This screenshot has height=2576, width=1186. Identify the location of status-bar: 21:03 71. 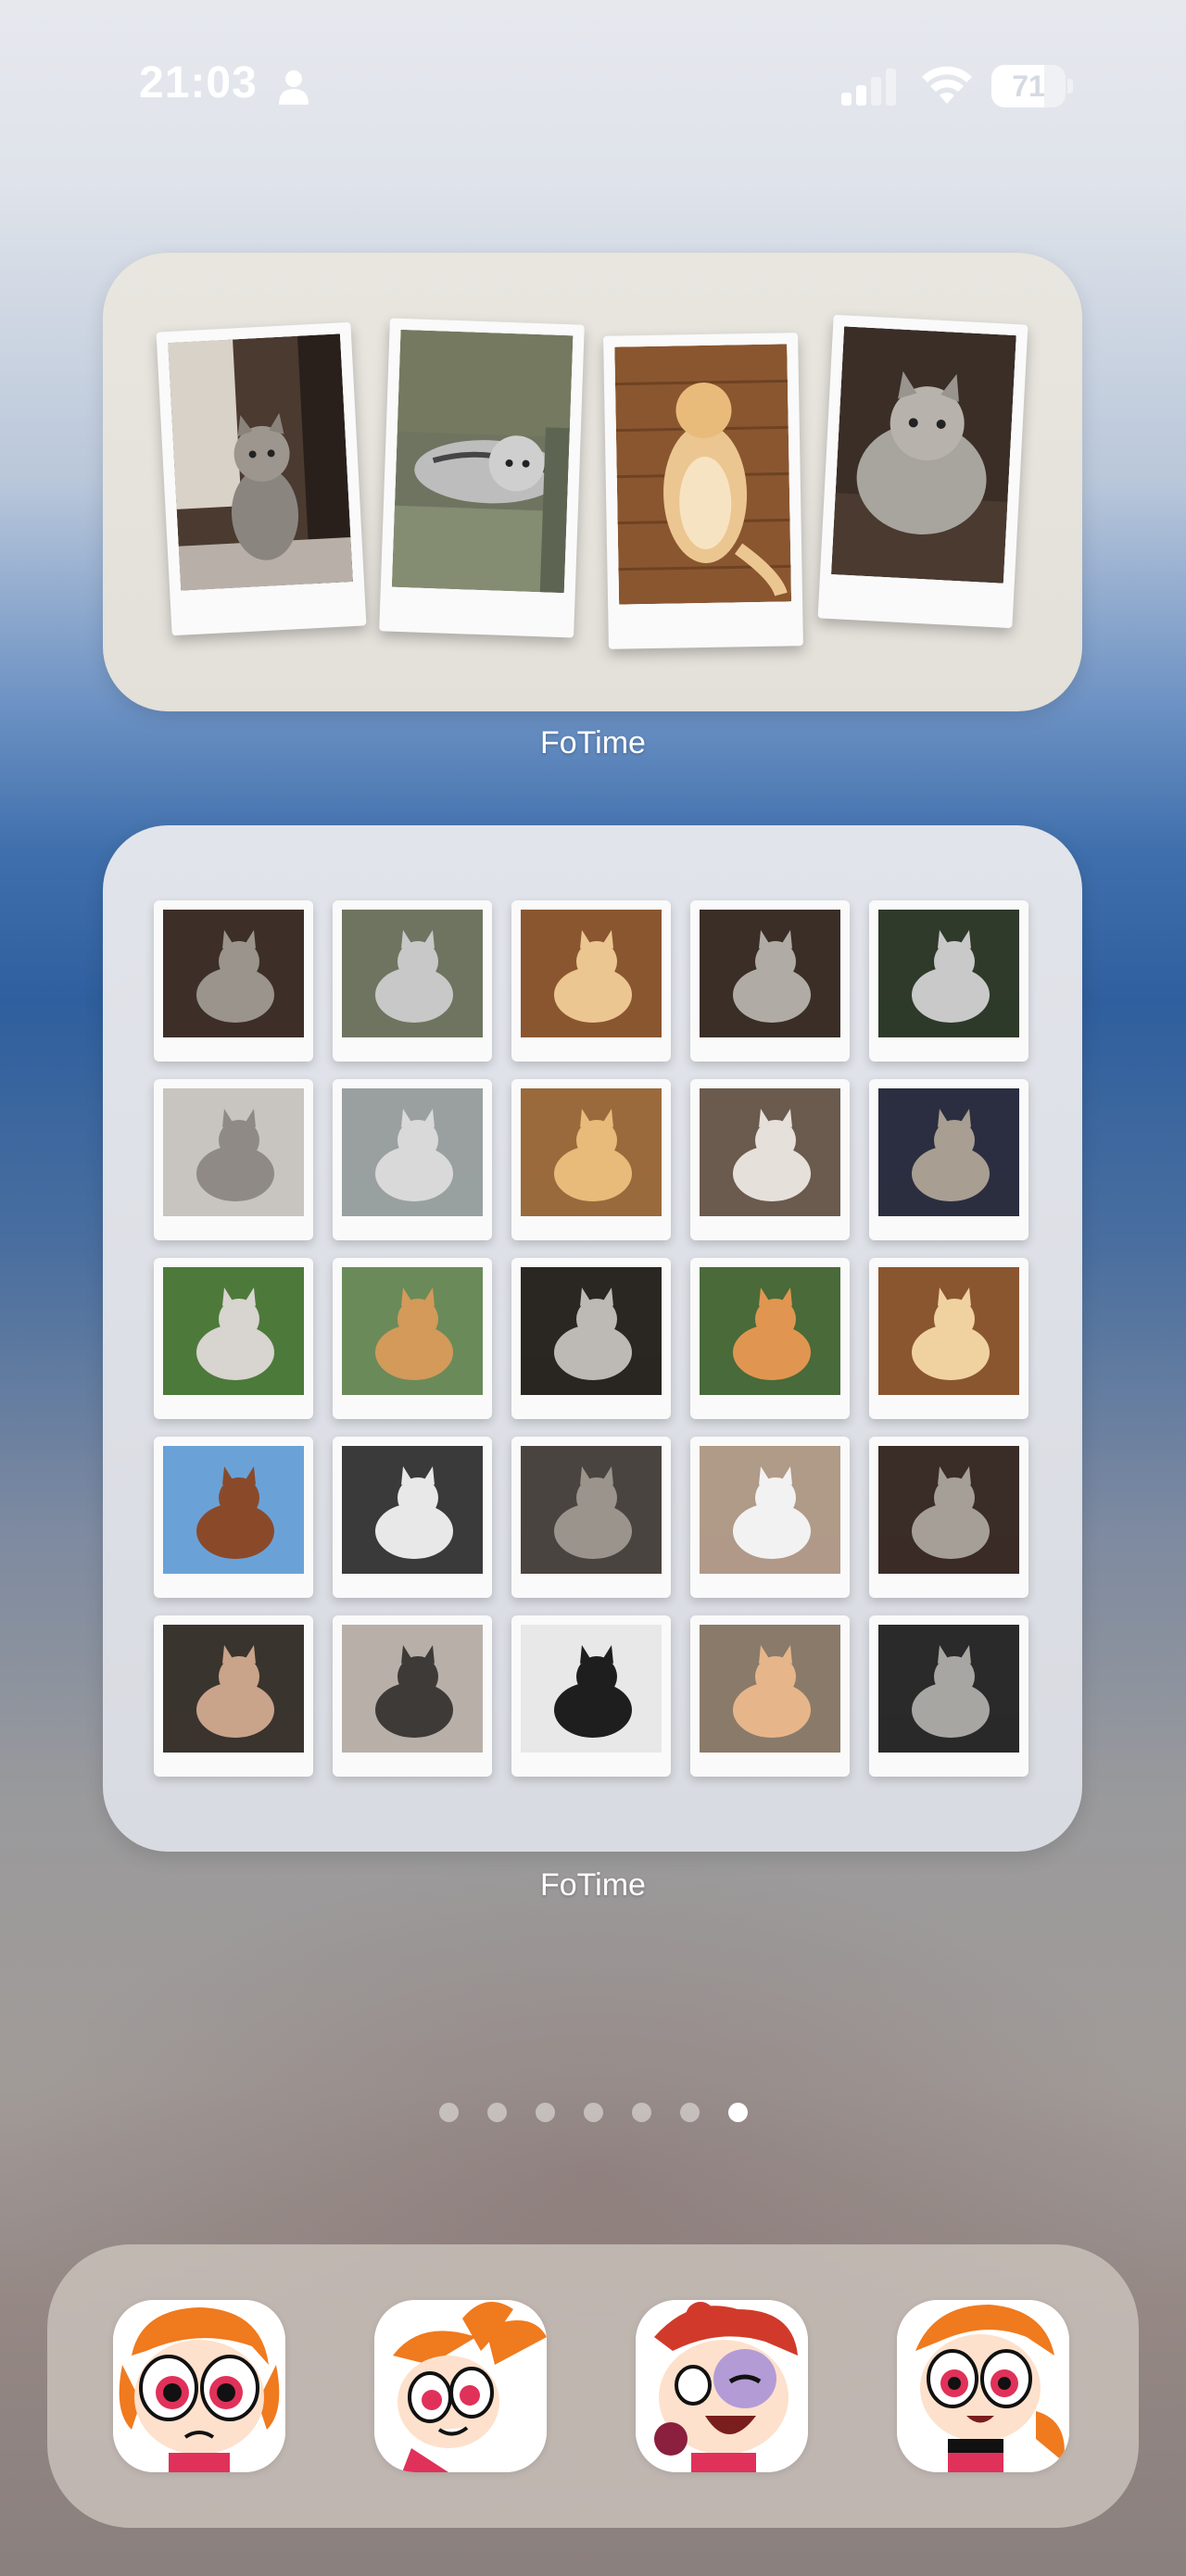
(593, 83).